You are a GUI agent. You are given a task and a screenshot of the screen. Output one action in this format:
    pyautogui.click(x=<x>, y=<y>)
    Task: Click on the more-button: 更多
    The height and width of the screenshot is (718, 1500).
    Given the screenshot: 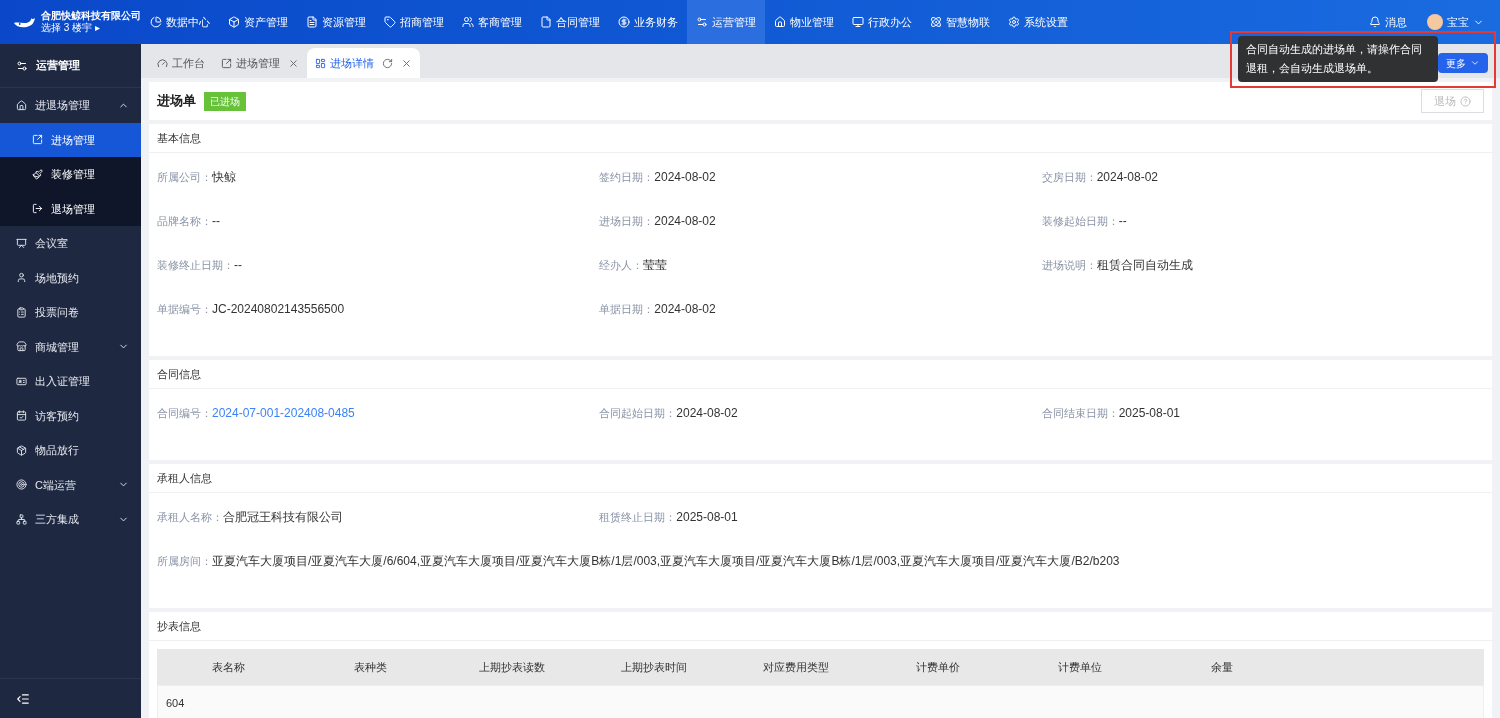 What is the action you would take?
    pyautogui.click(x=1463, y=63)
    